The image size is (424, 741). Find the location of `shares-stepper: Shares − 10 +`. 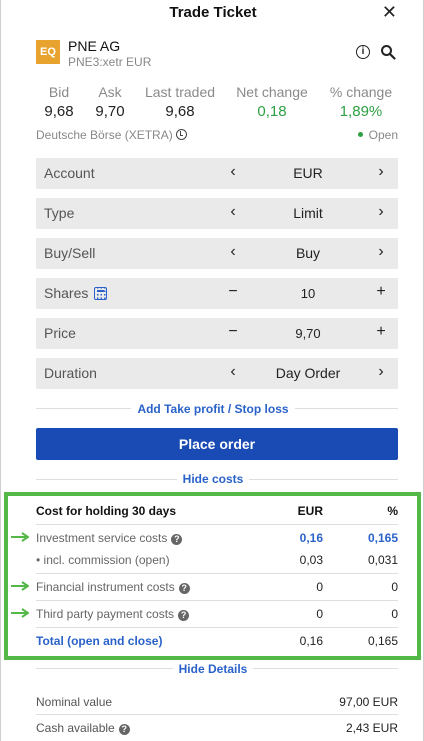

shares-stepper: Shares − 10 + is located at coordinates (217, 293).